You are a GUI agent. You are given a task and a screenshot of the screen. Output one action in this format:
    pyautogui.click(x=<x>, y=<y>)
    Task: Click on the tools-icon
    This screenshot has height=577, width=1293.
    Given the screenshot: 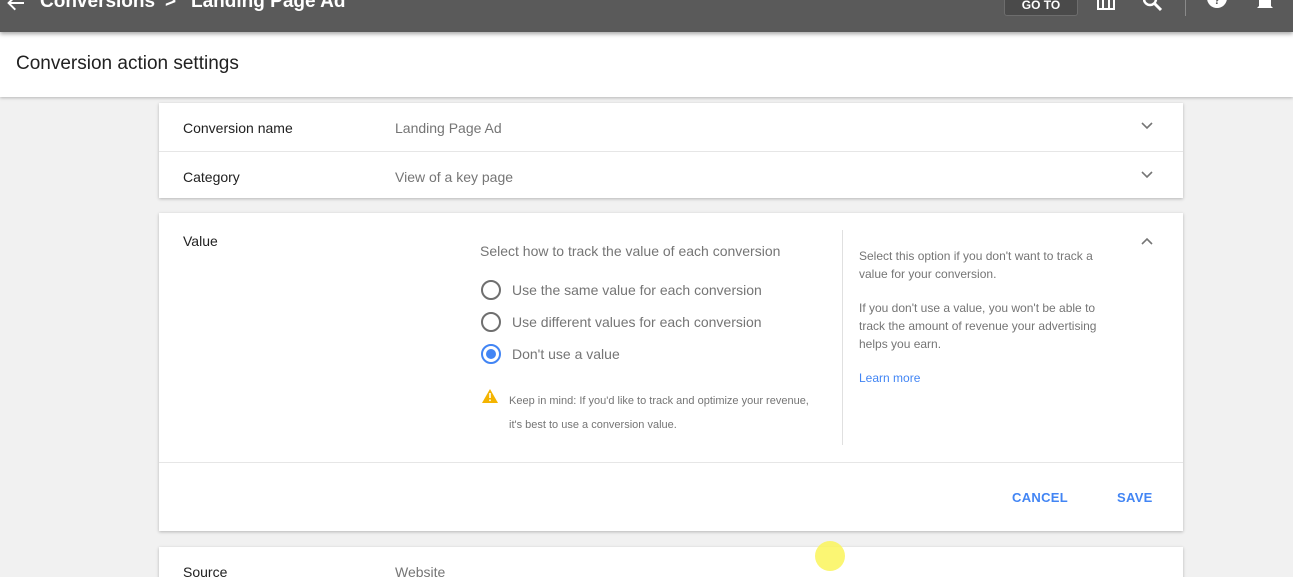 What is the action you would take?
    pyautogui.click(x=1106, y=6)
    